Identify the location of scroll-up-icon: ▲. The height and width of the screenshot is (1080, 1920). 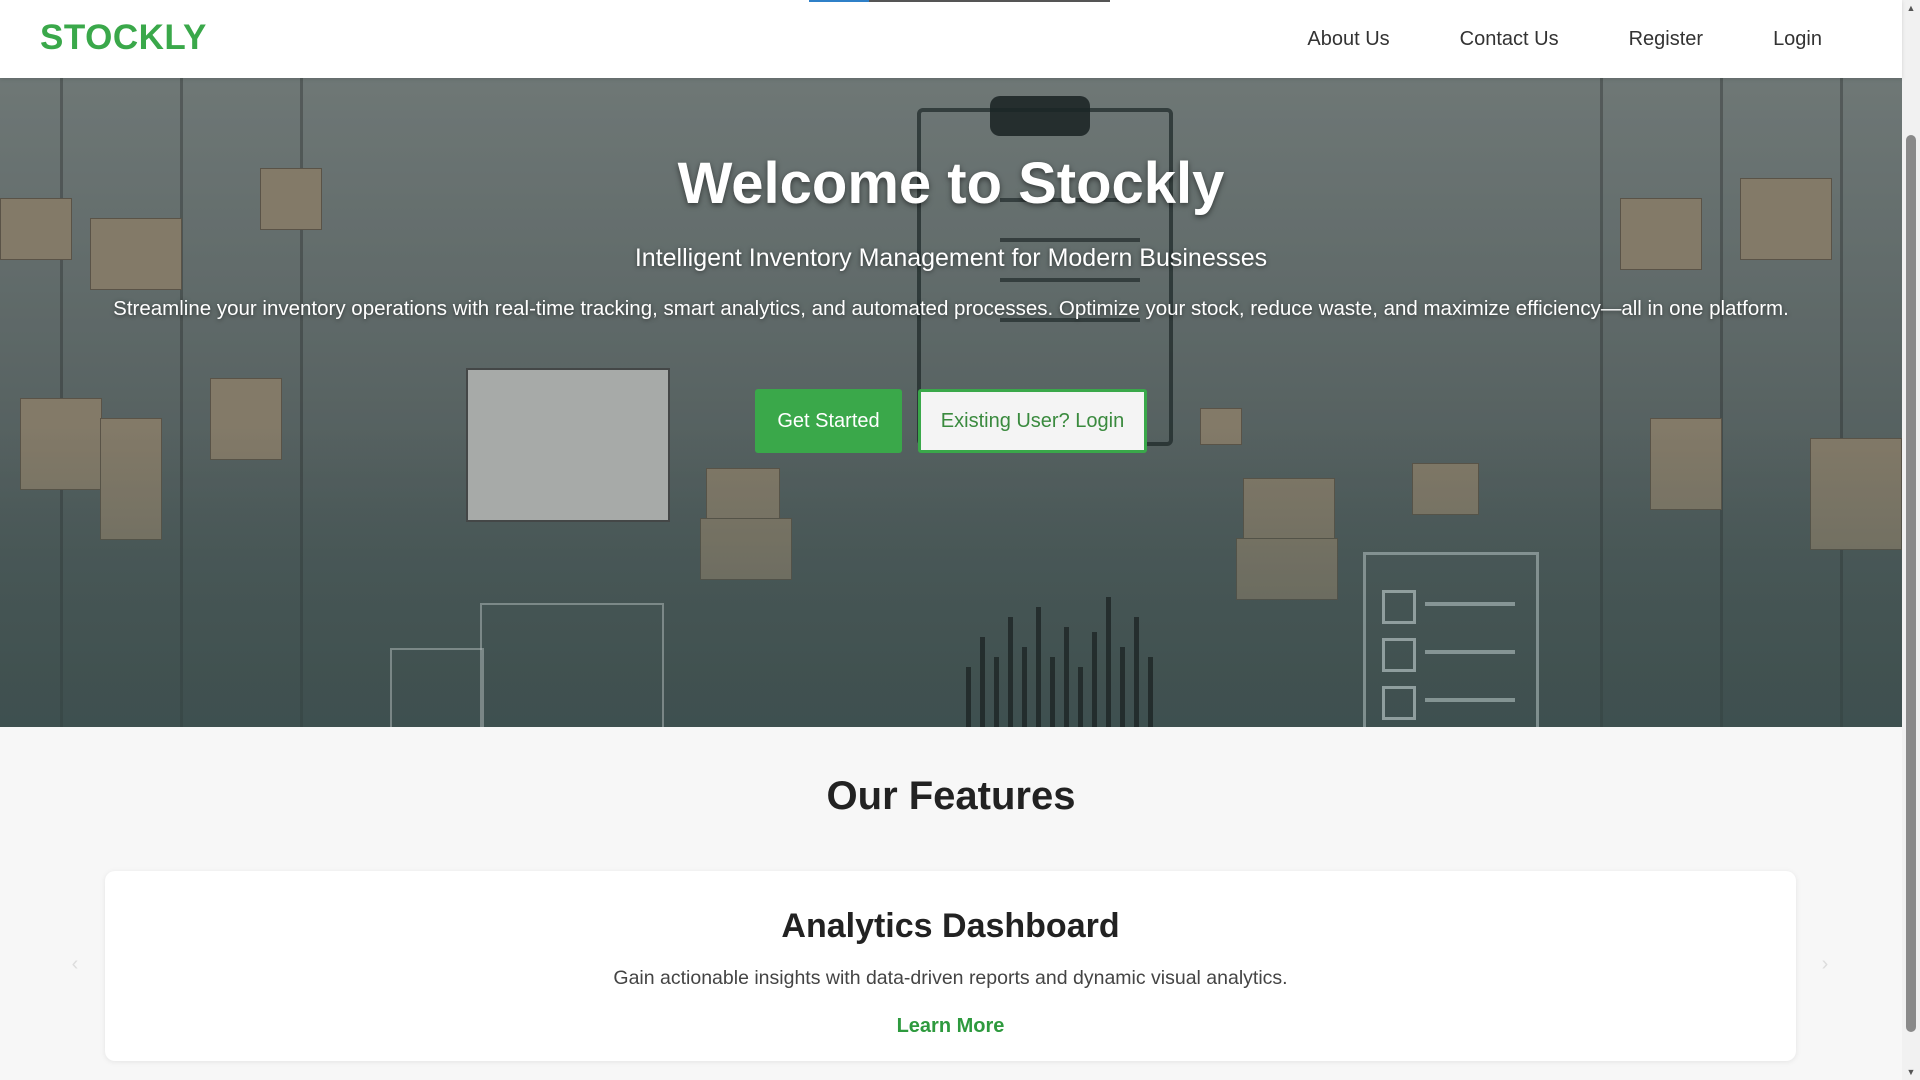
(1911, 8).